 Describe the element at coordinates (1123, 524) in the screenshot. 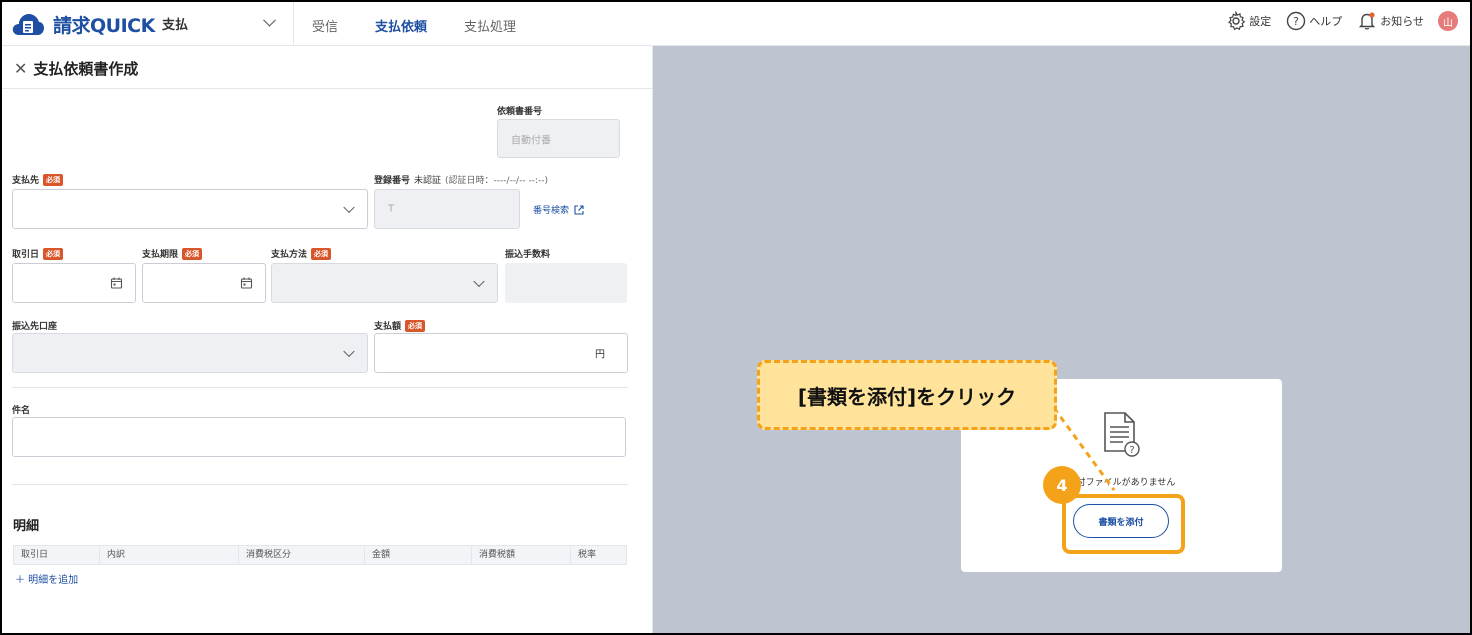

I see `highlight-frame` at that location.